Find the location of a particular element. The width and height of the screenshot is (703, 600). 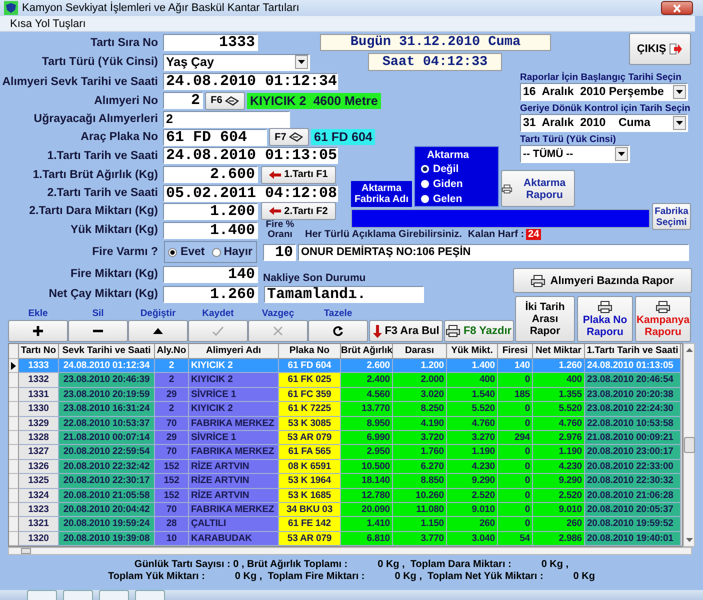

field-label: Tartı Türü (Yük Cinsi) is located at coordinates (99, 62).